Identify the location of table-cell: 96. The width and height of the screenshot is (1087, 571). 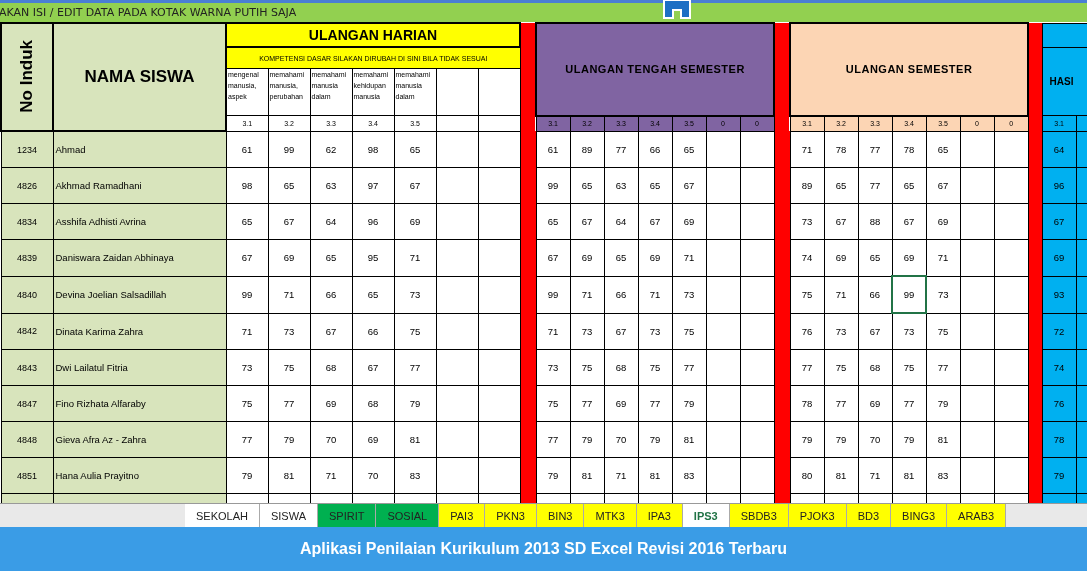
(373, 221).